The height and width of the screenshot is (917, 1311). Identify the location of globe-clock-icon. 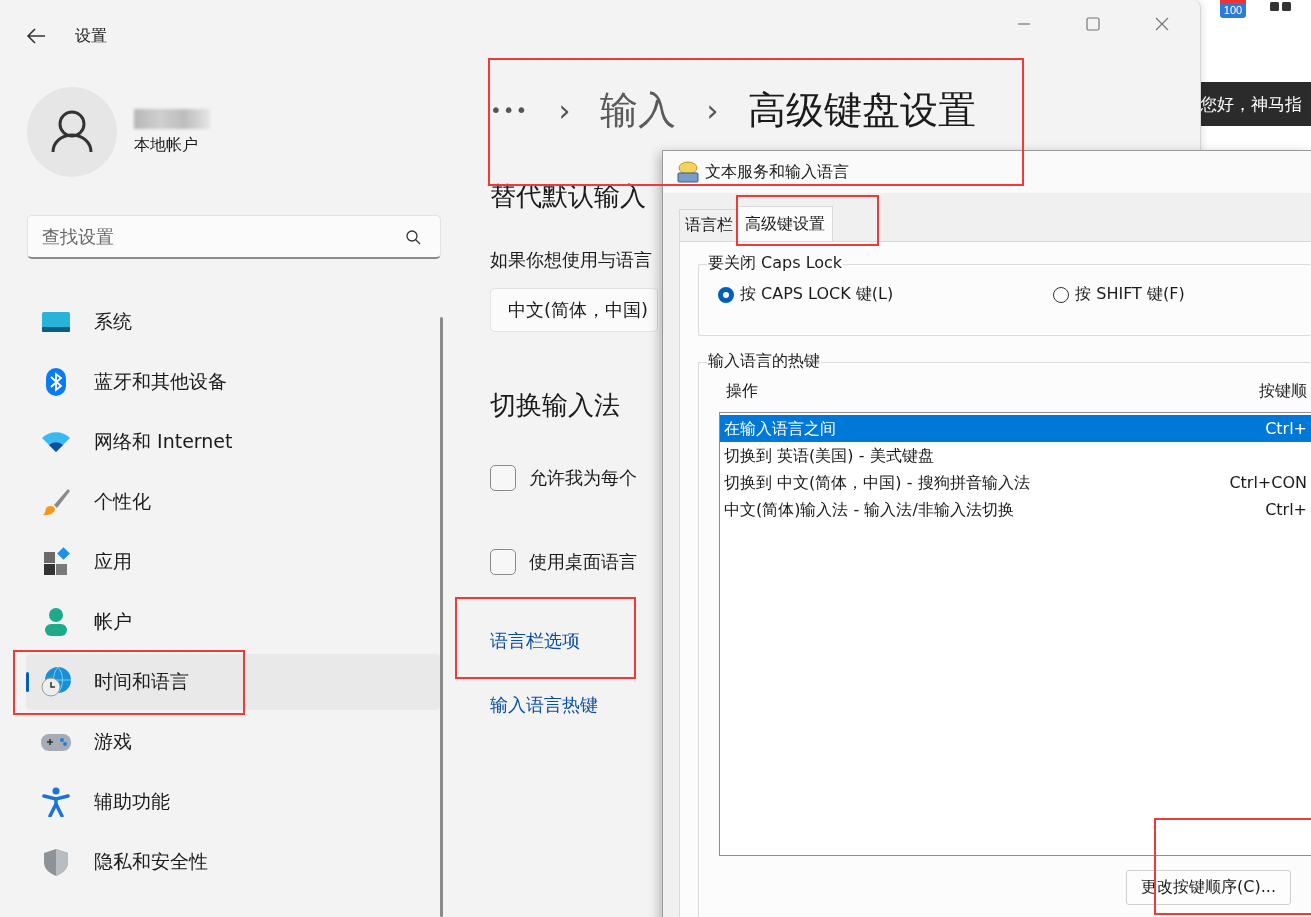
(56, 682).